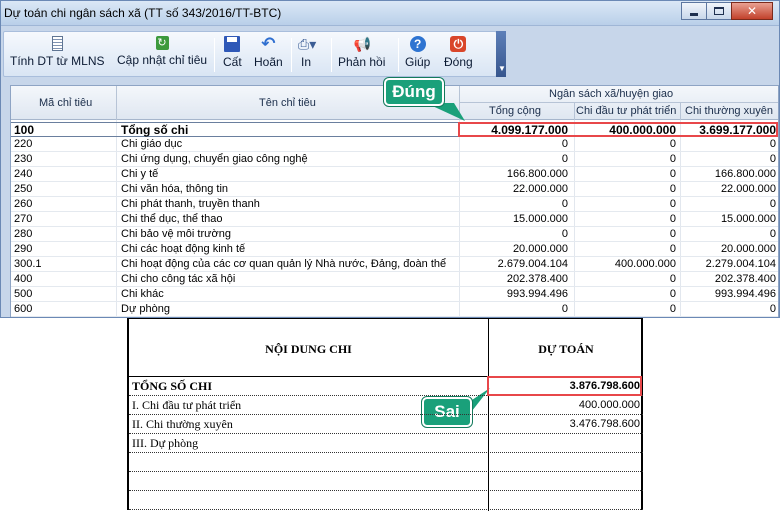  What do you see at coordinates (748, 189) in the screenshot?
I see `cell-regular: 22.000.000` at bounding box center [748, 189].